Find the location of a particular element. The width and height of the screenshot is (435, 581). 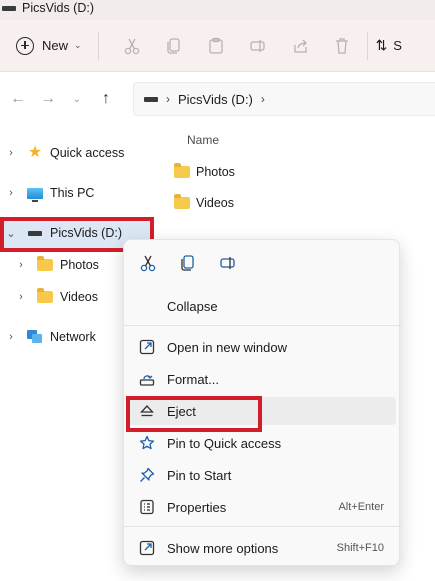

up-arrow-icon: ↑ is located at coordinates (106, 99).